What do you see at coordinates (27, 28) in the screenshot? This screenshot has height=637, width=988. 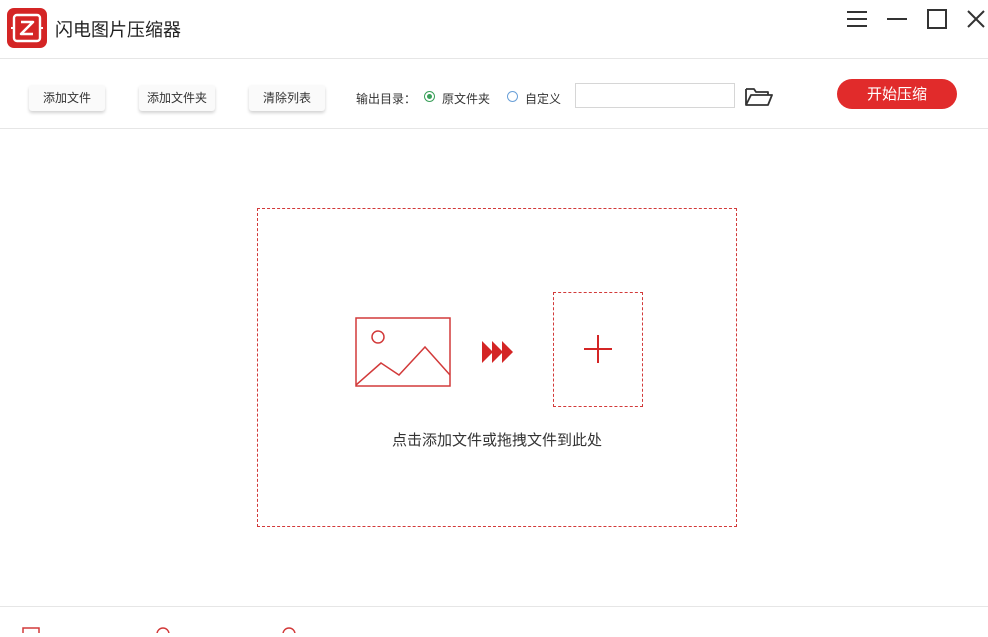 I see `app-logo-icon` at bounding box center [27, 28].